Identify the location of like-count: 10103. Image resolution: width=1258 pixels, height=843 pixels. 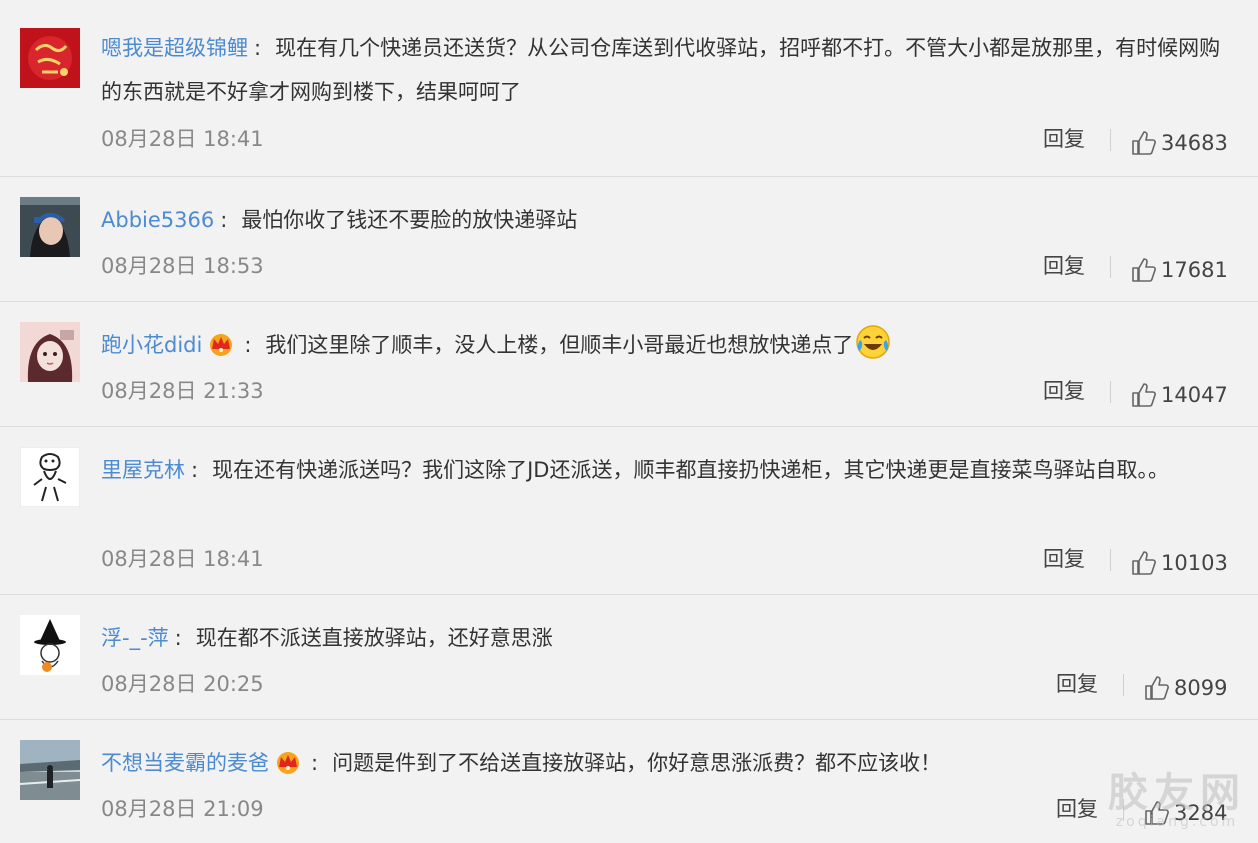
(1194, 563).